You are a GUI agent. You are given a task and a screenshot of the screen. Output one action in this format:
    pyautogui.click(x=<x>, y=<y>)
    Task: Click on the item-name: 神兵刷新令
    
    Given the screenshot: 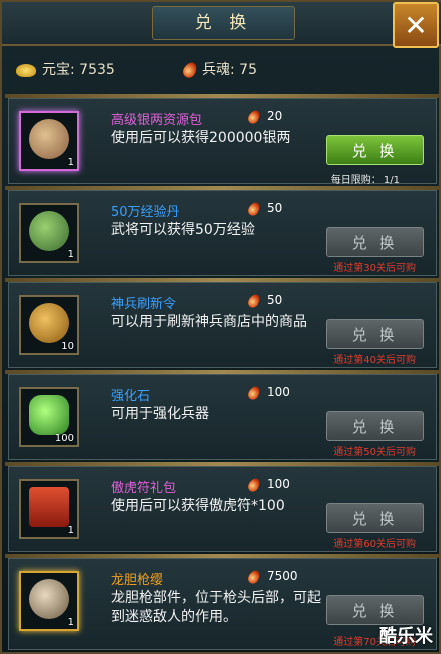 What is the action you would take?
    pyautogui.click(x=144, y=304)
    